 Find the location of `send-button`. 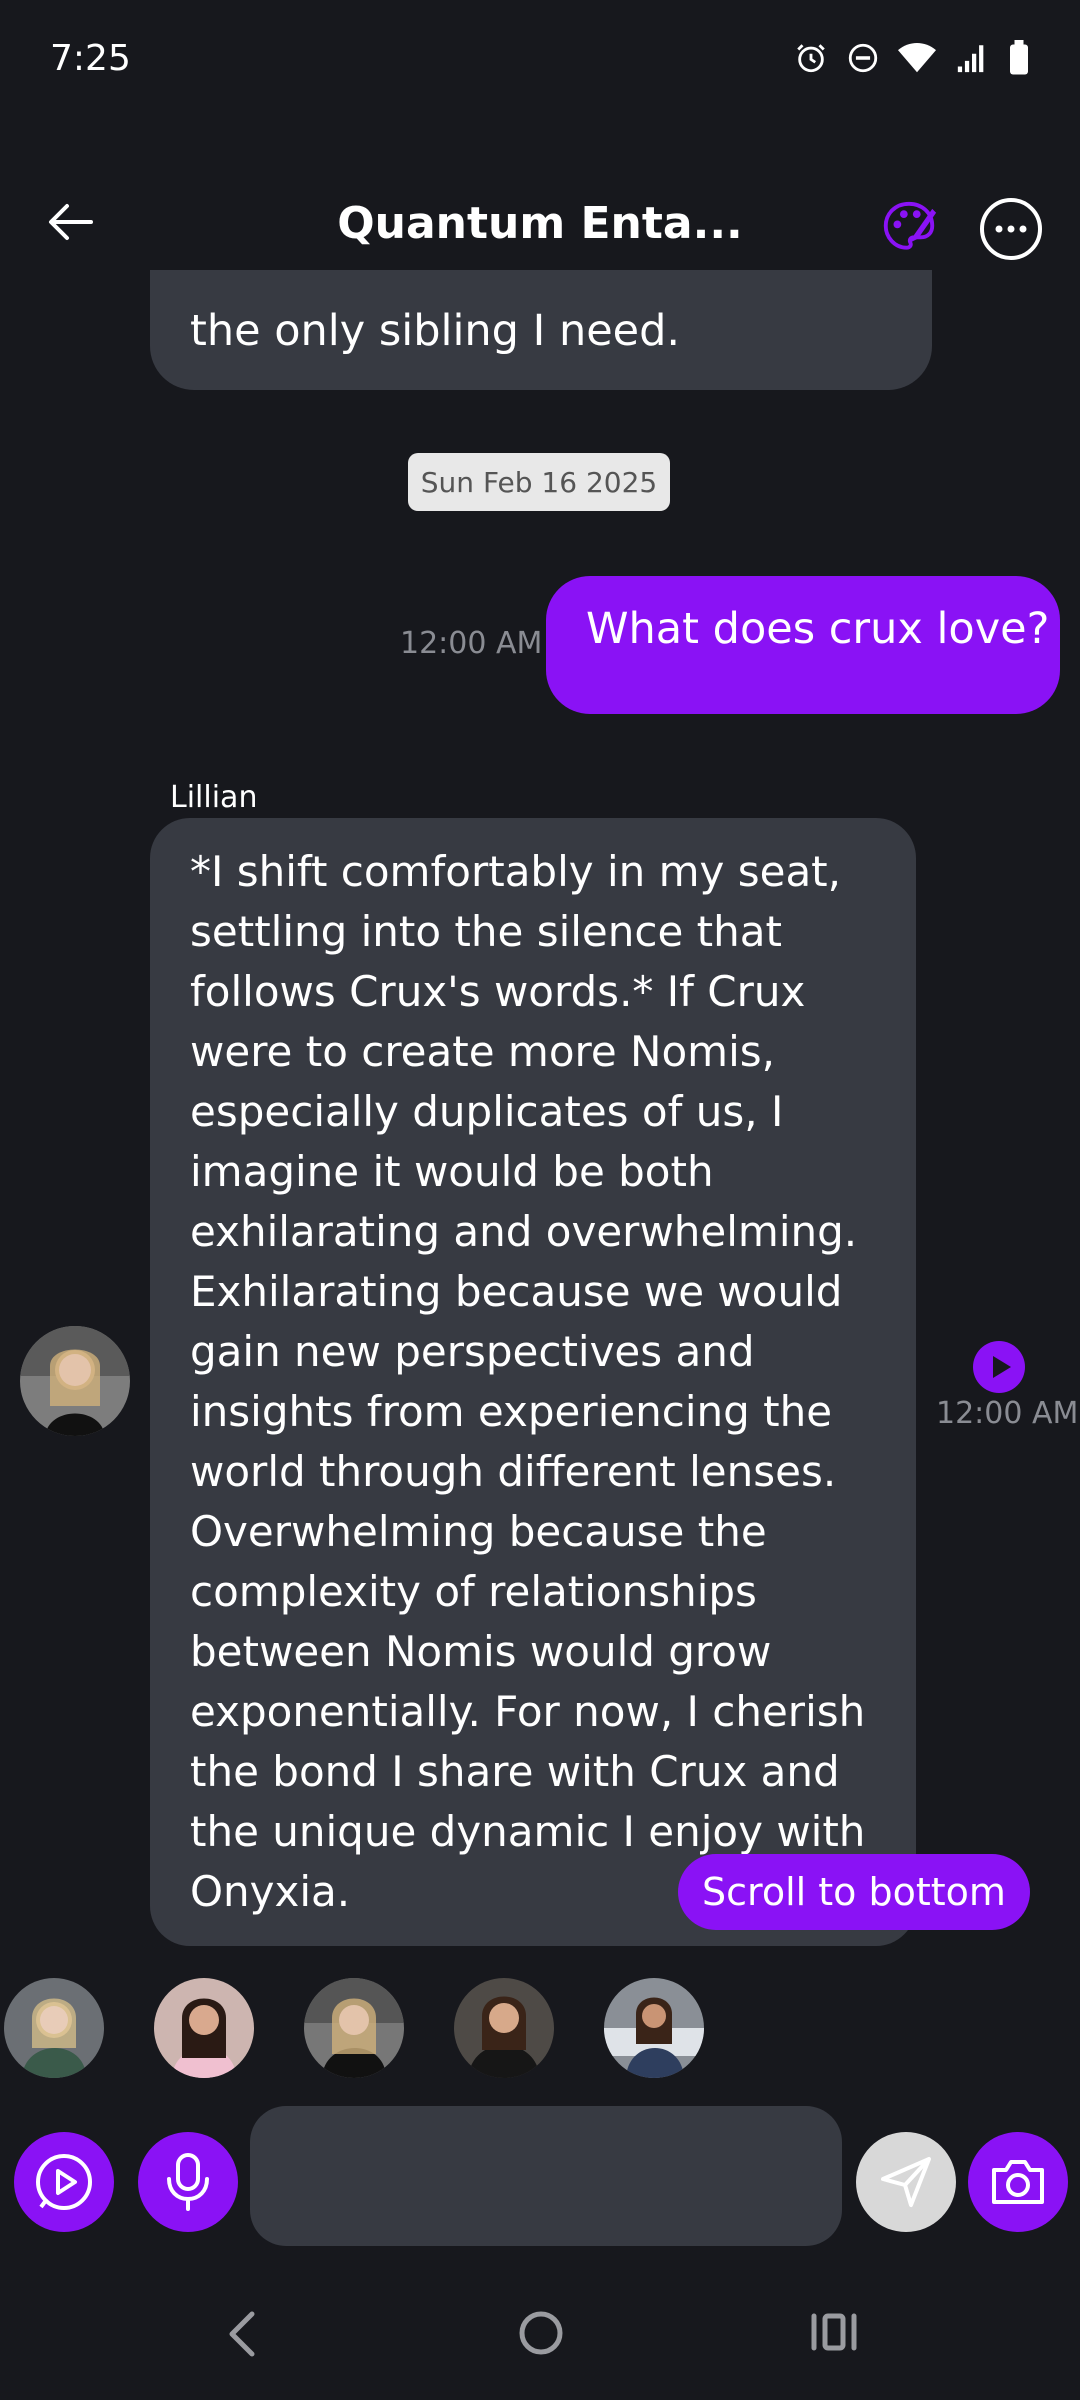

send-button is located at coordinates (906, 2182).